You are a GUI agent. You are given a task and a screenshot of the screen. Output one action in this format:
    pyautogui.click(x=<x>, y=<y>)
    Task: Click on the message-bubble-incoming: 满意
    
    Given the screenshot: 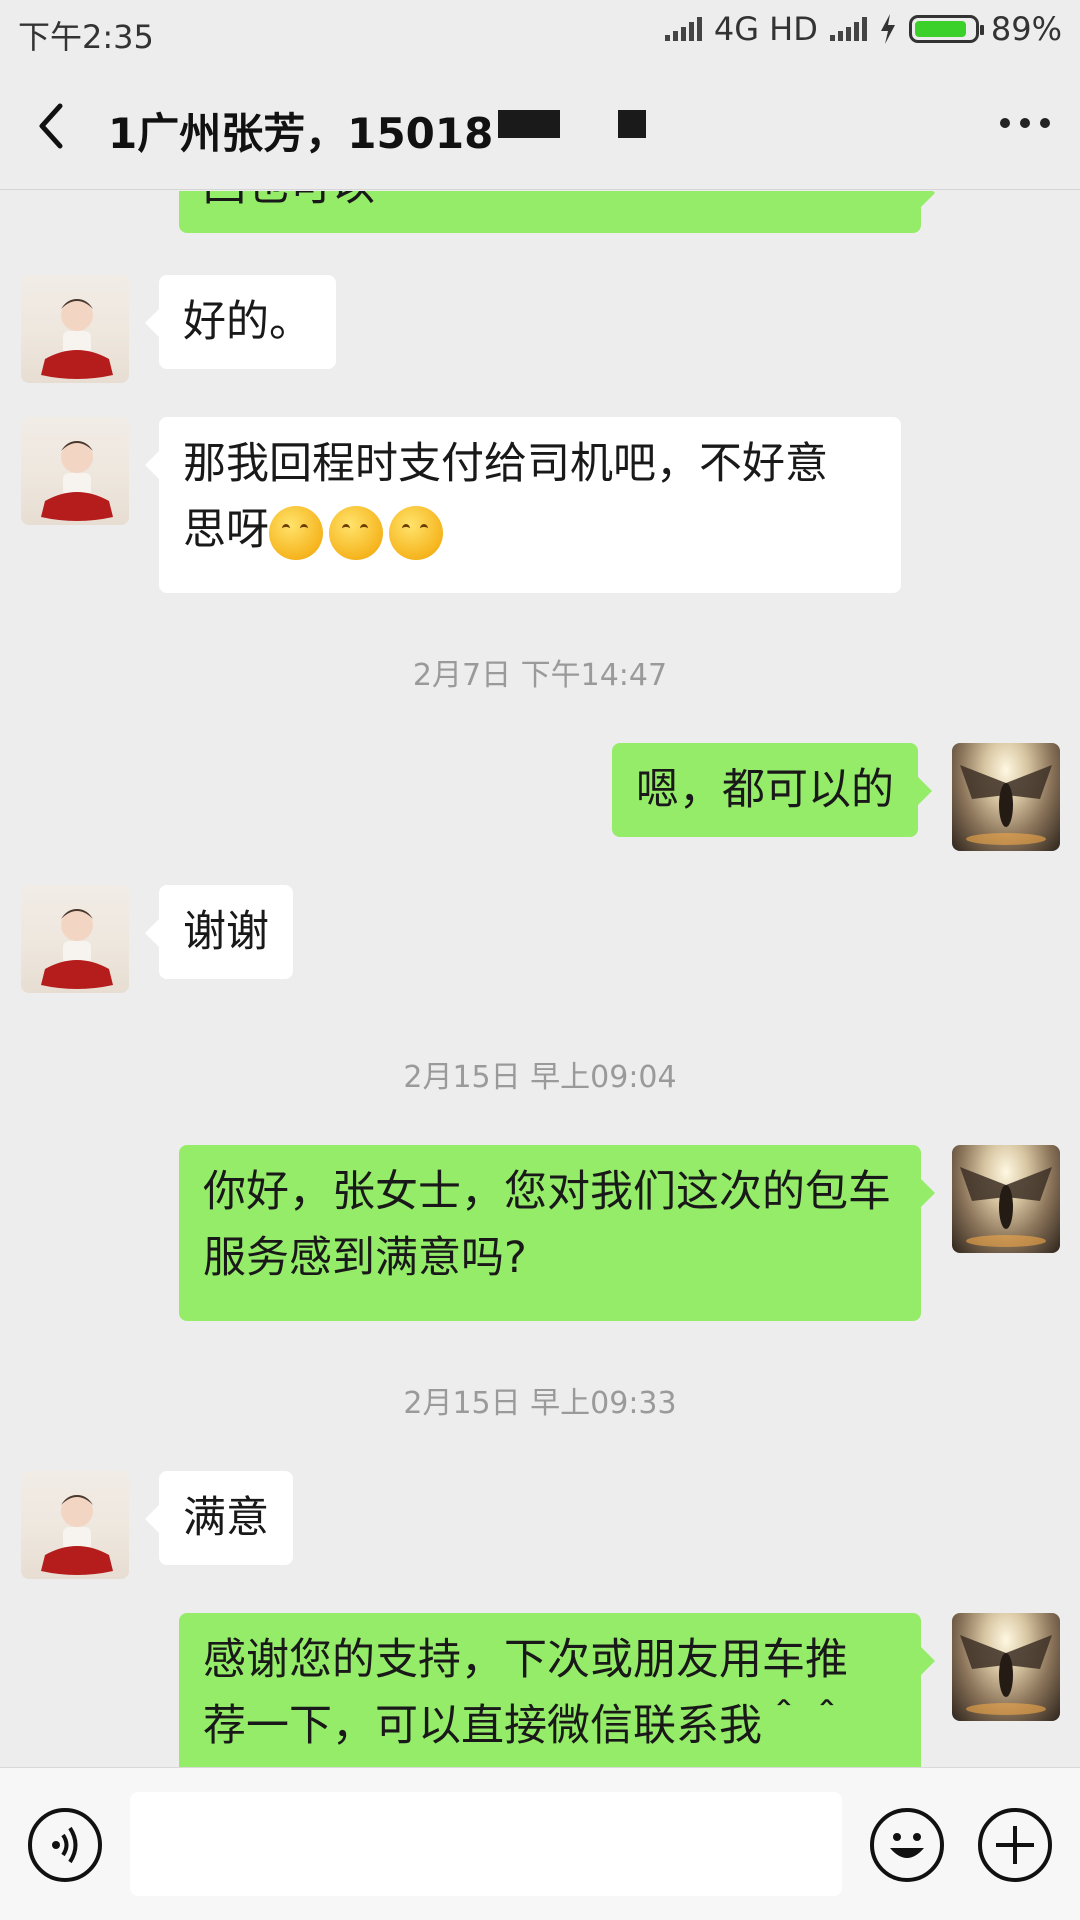 What is the action you would take?
    pyautogui.click(x=219, y=1518)
    